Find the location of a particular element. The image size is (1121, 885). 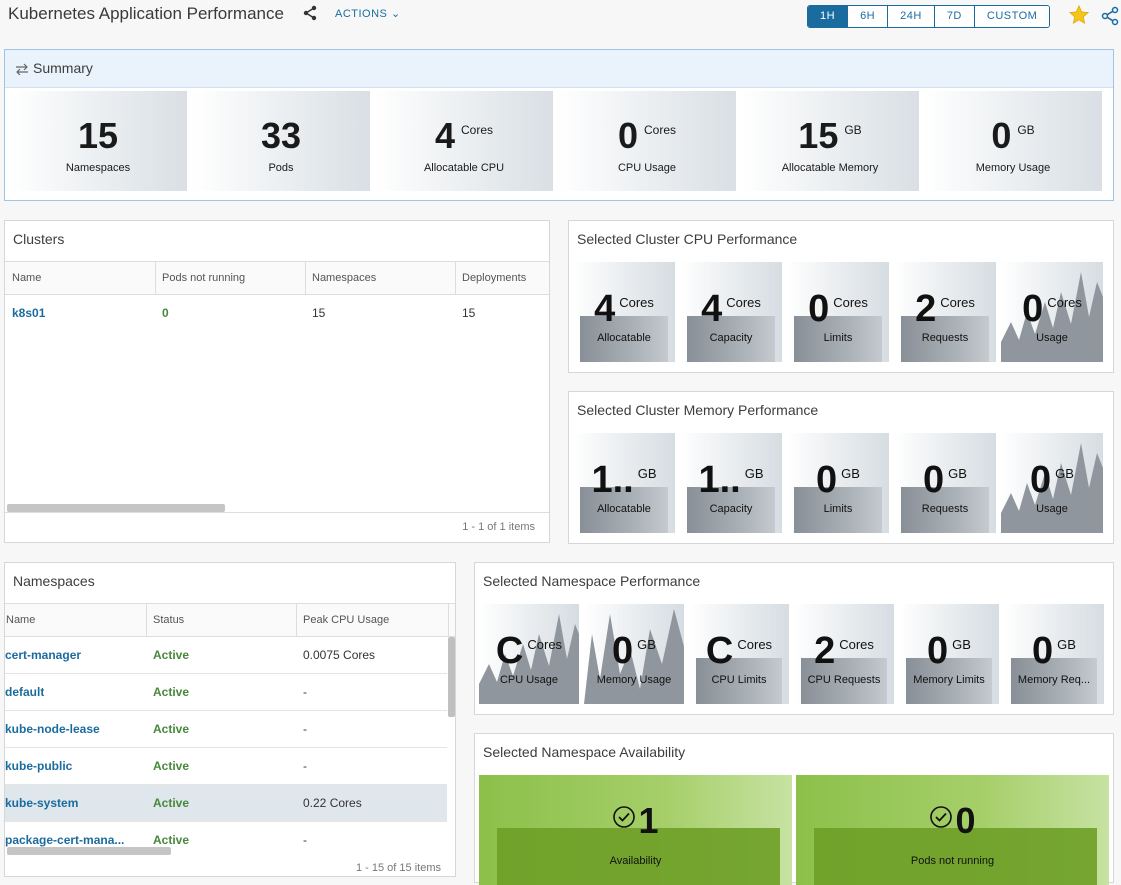

page-title: Kubernetes Application Performance is located at coordinates (146, 13).